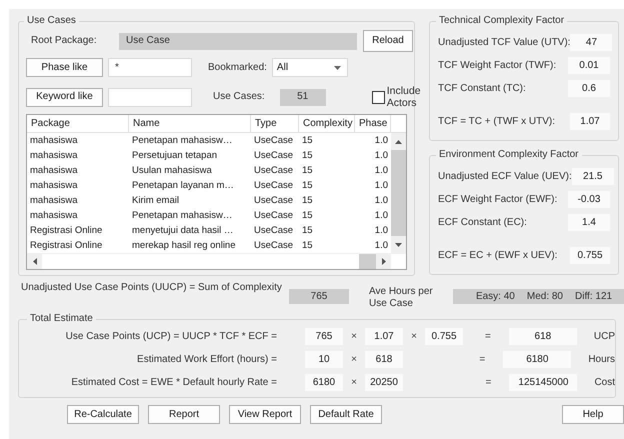 This screenshot has width=624, height=439. What do you see at coordinates (384, 261) in the screenshot?
I see `scroll-right-icon` at bounding box center [384, 261].